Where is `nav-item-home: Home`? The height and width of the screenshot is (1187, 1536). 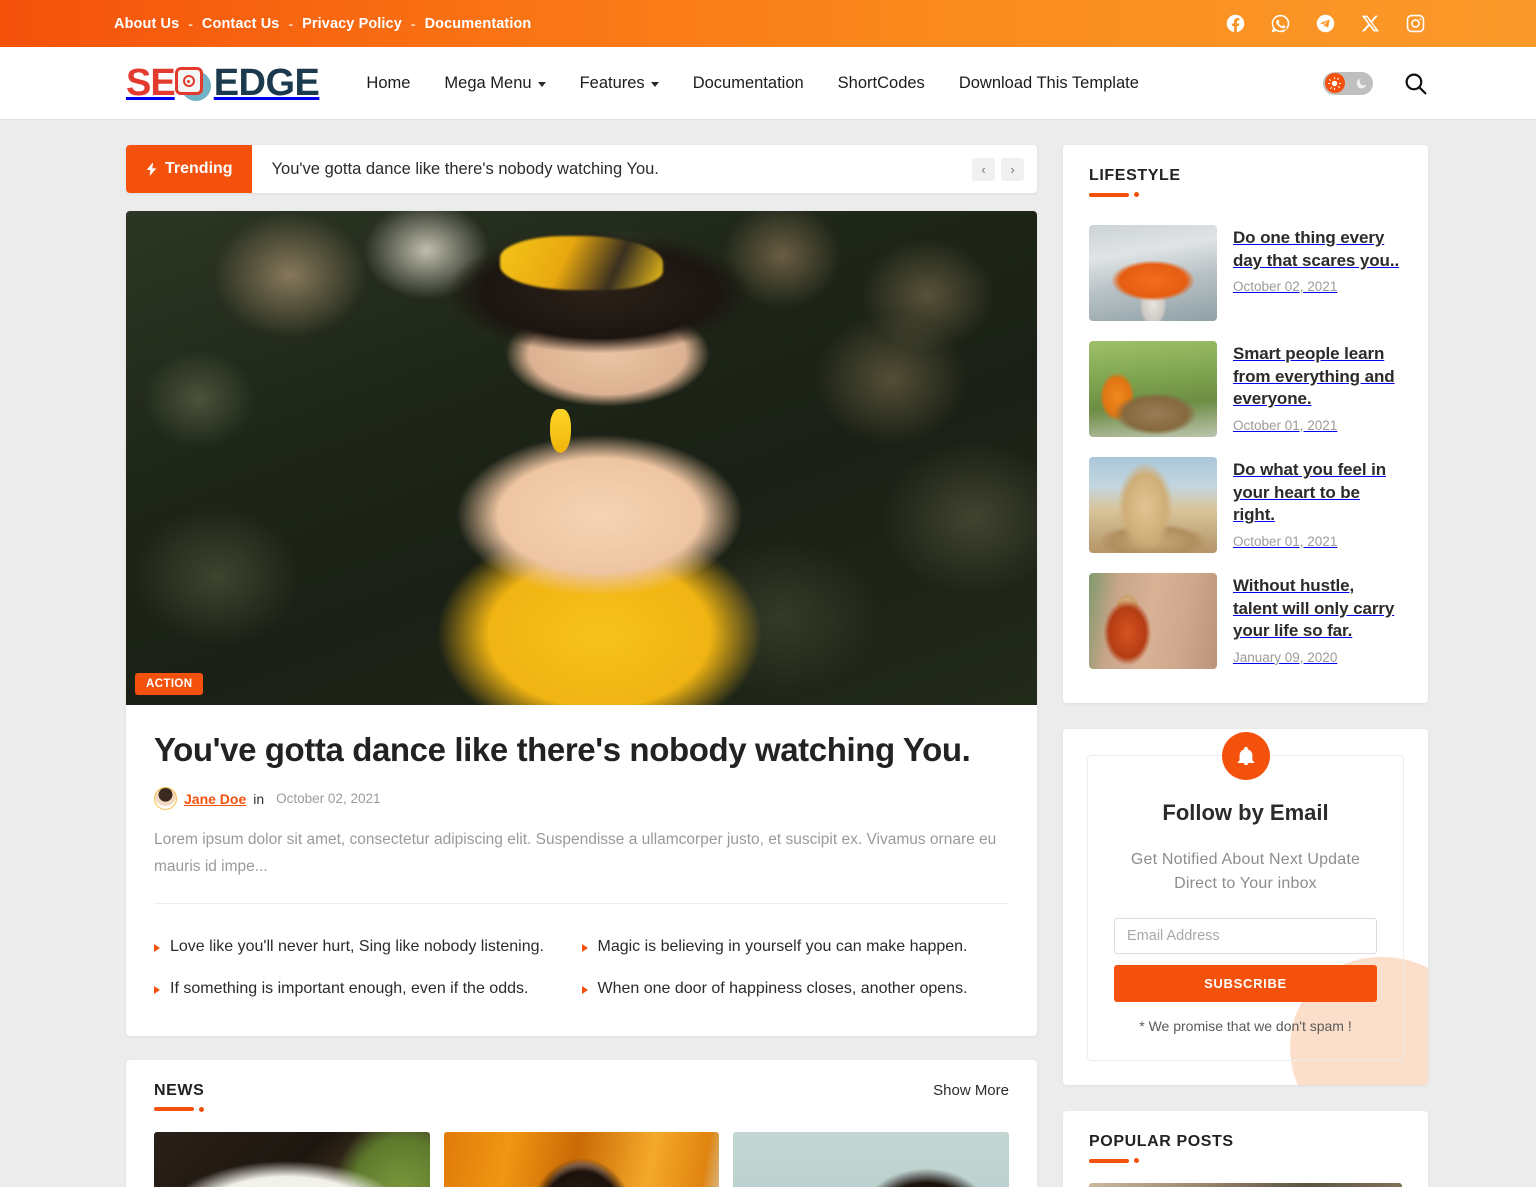 nav-item-home: Home is located at coordinates (388, 83).